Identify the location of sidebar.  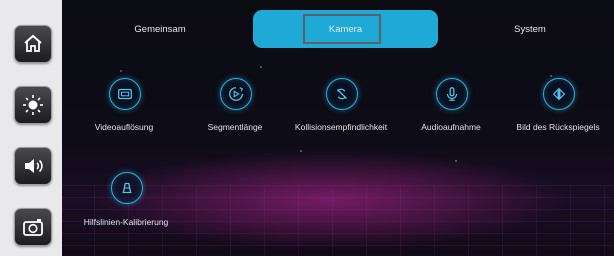
(31, 128).